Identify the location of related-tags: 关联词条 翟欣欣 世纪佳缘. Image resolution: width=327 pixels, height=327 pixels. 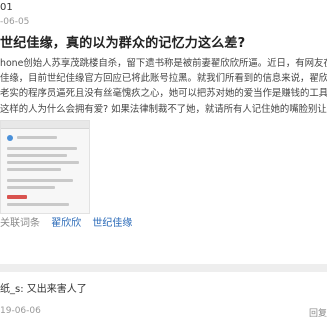
(70, 221).